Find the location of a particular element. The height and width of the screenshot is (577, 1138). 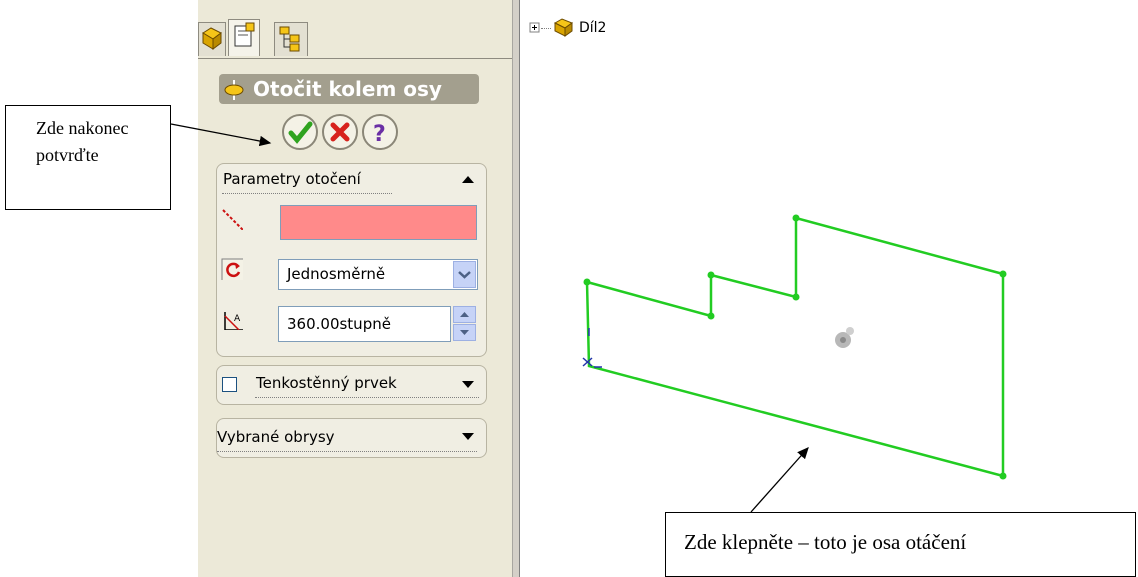

ok-button is located at coordinates (300, 132).